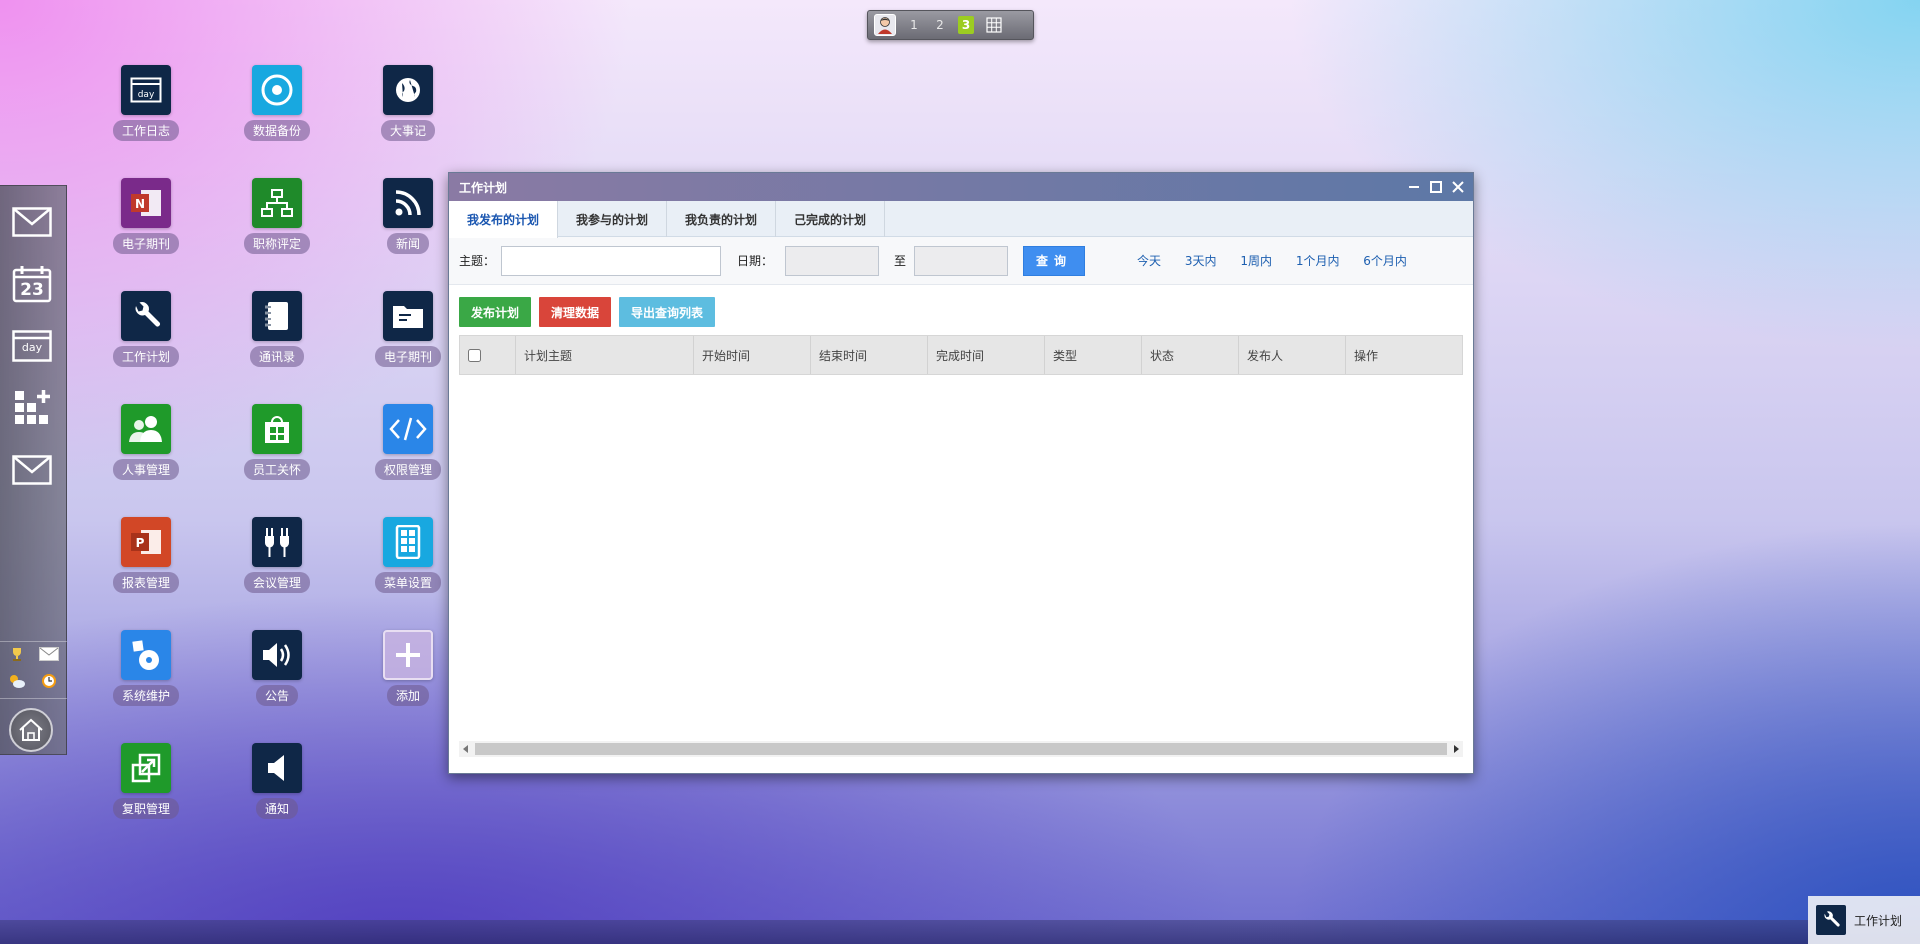 This screenshot has width=1920, height=944. I want to click on desktop-icon-announcement: 公告, so click(277, 668).